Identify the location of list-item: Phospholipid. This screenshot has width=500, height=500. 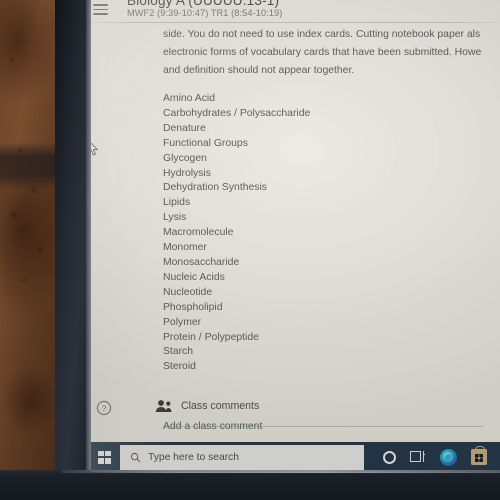
(193, 307).